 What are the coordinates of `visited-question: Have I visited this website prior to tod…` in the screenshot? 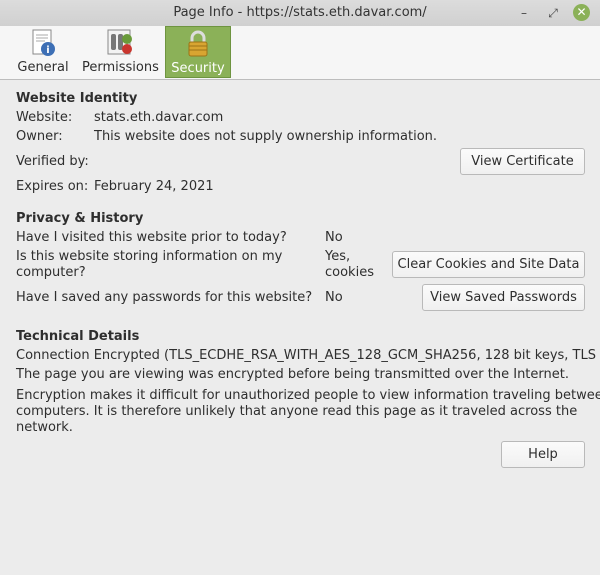 It's located at (151, 237).